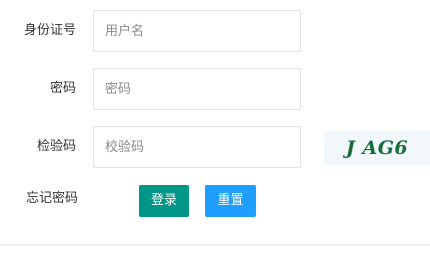 This screenshot has width=430, height=254. I want to click on divider, so click(215, 245).